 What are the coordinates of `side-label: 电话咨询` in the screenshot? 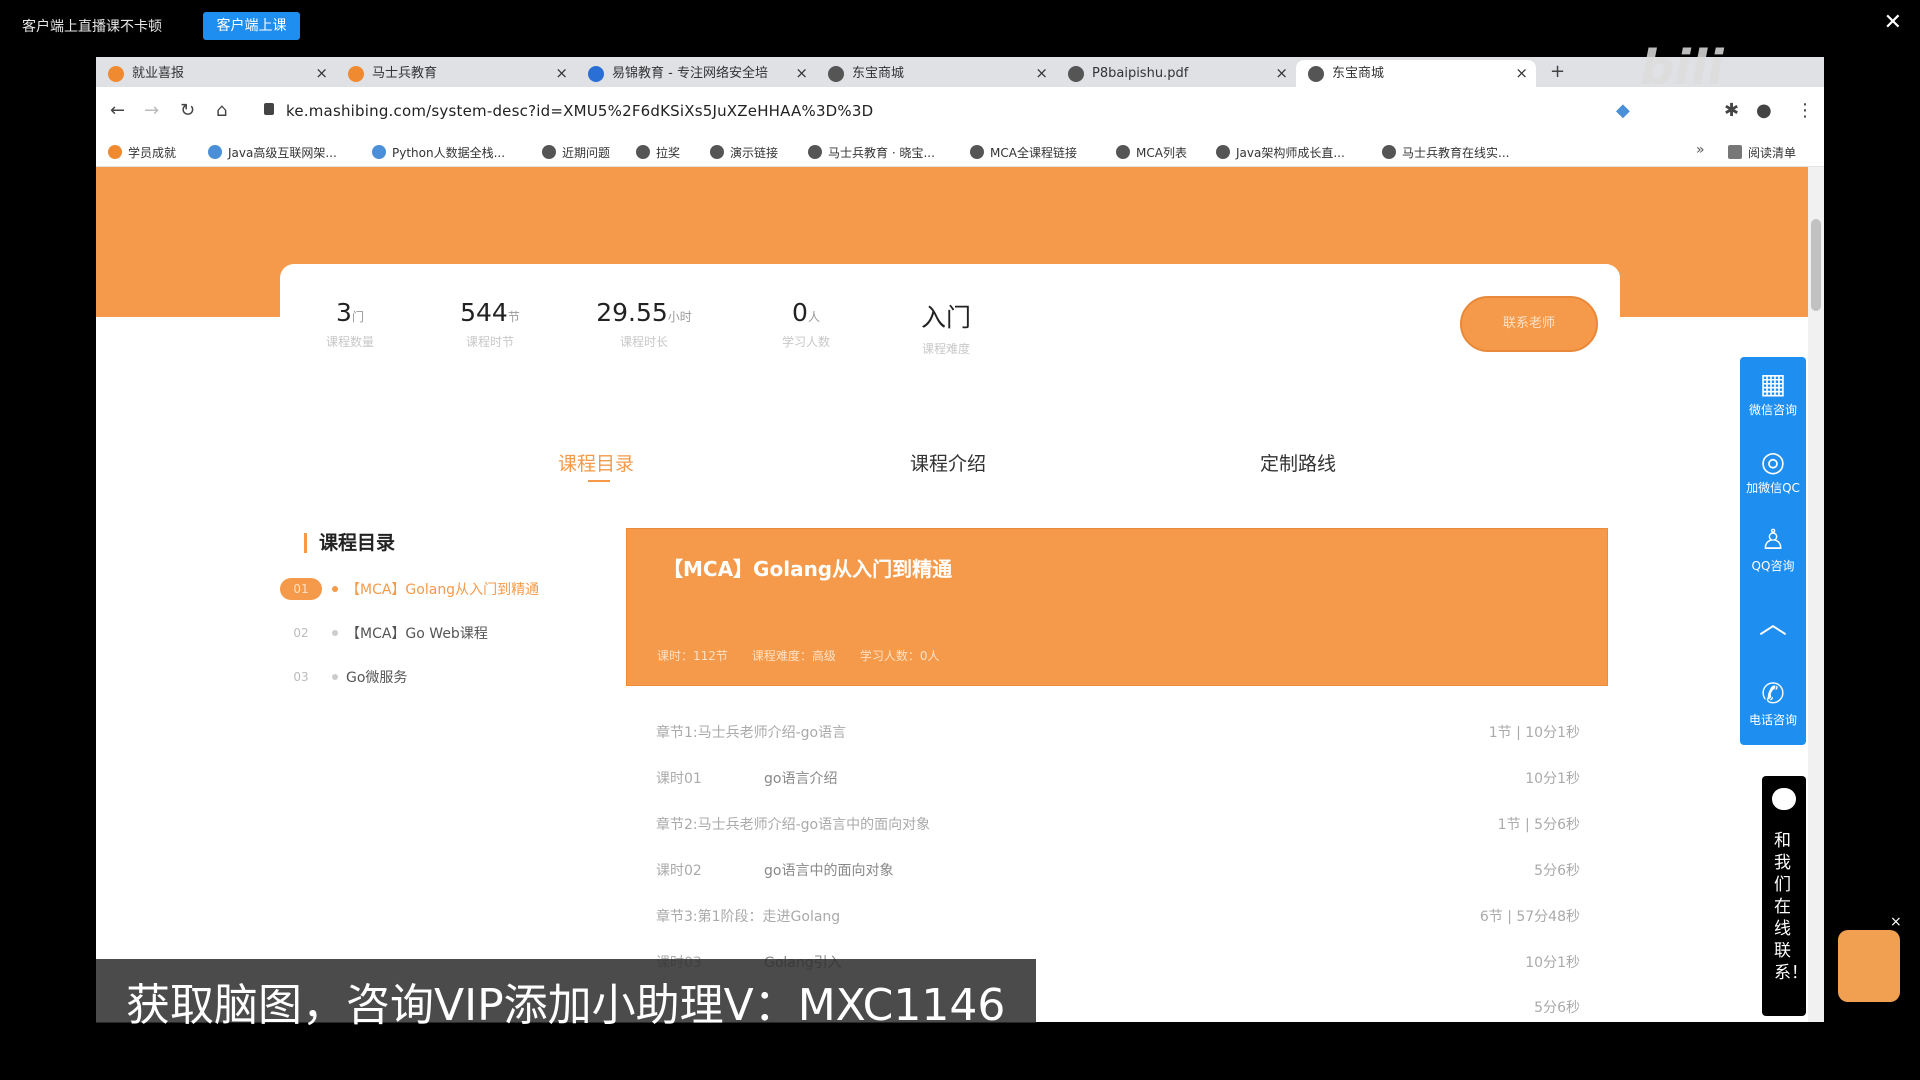 It's located at (1772, 720).